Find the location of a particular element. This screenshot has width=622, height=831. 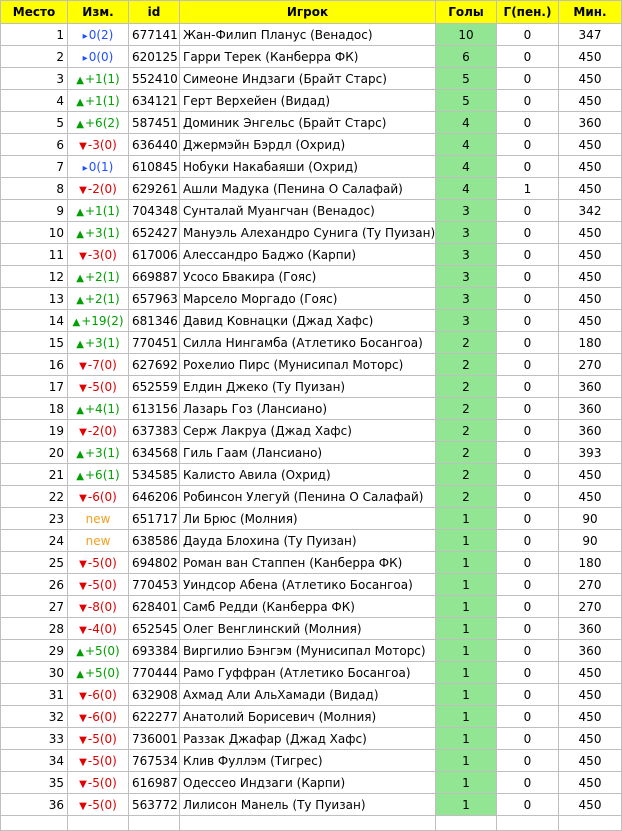

table-row: 20 ▲+3(1) 634568 Гиль Гаам (Лансиано) 2 0 393 is located at coordinates (311, 452).